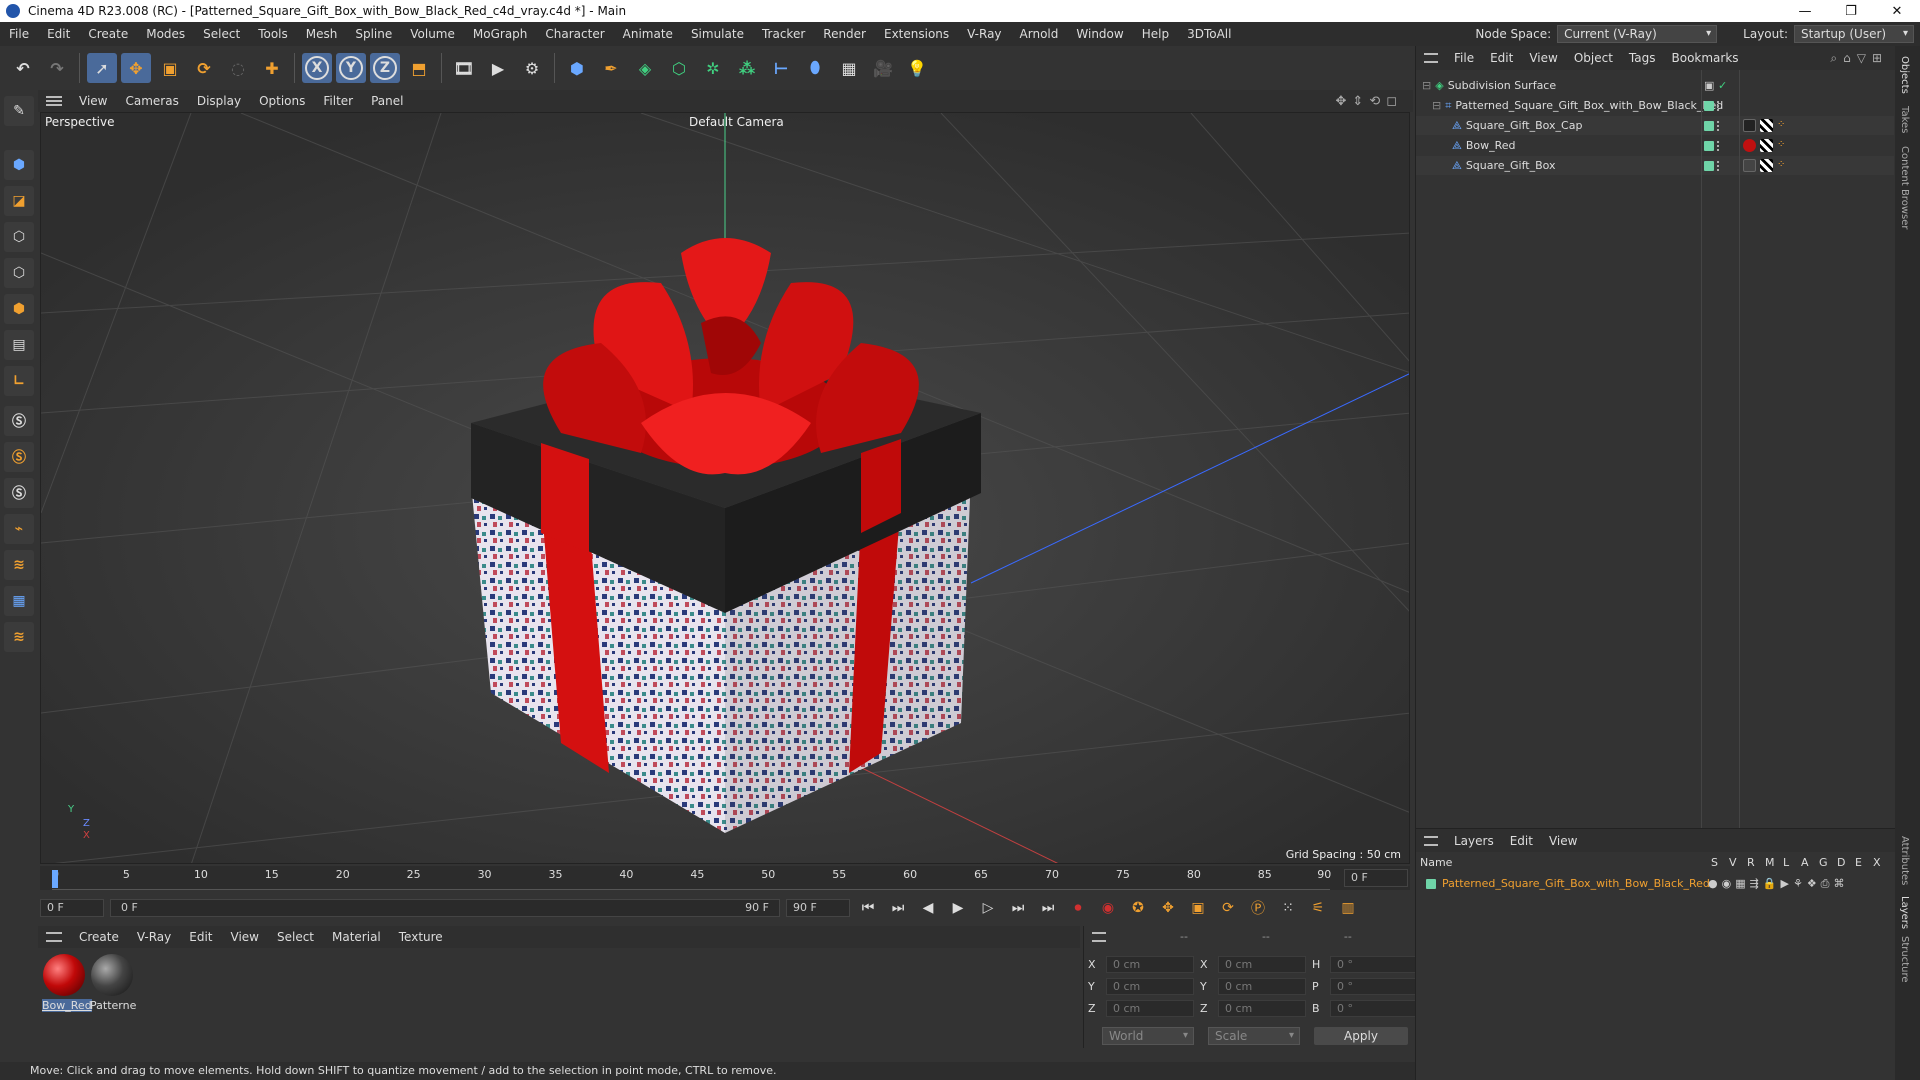  Describe the element at coordinates (445, 908) in the screenshot. I see `frame-range-slider: 0 F 90 F` at that location.